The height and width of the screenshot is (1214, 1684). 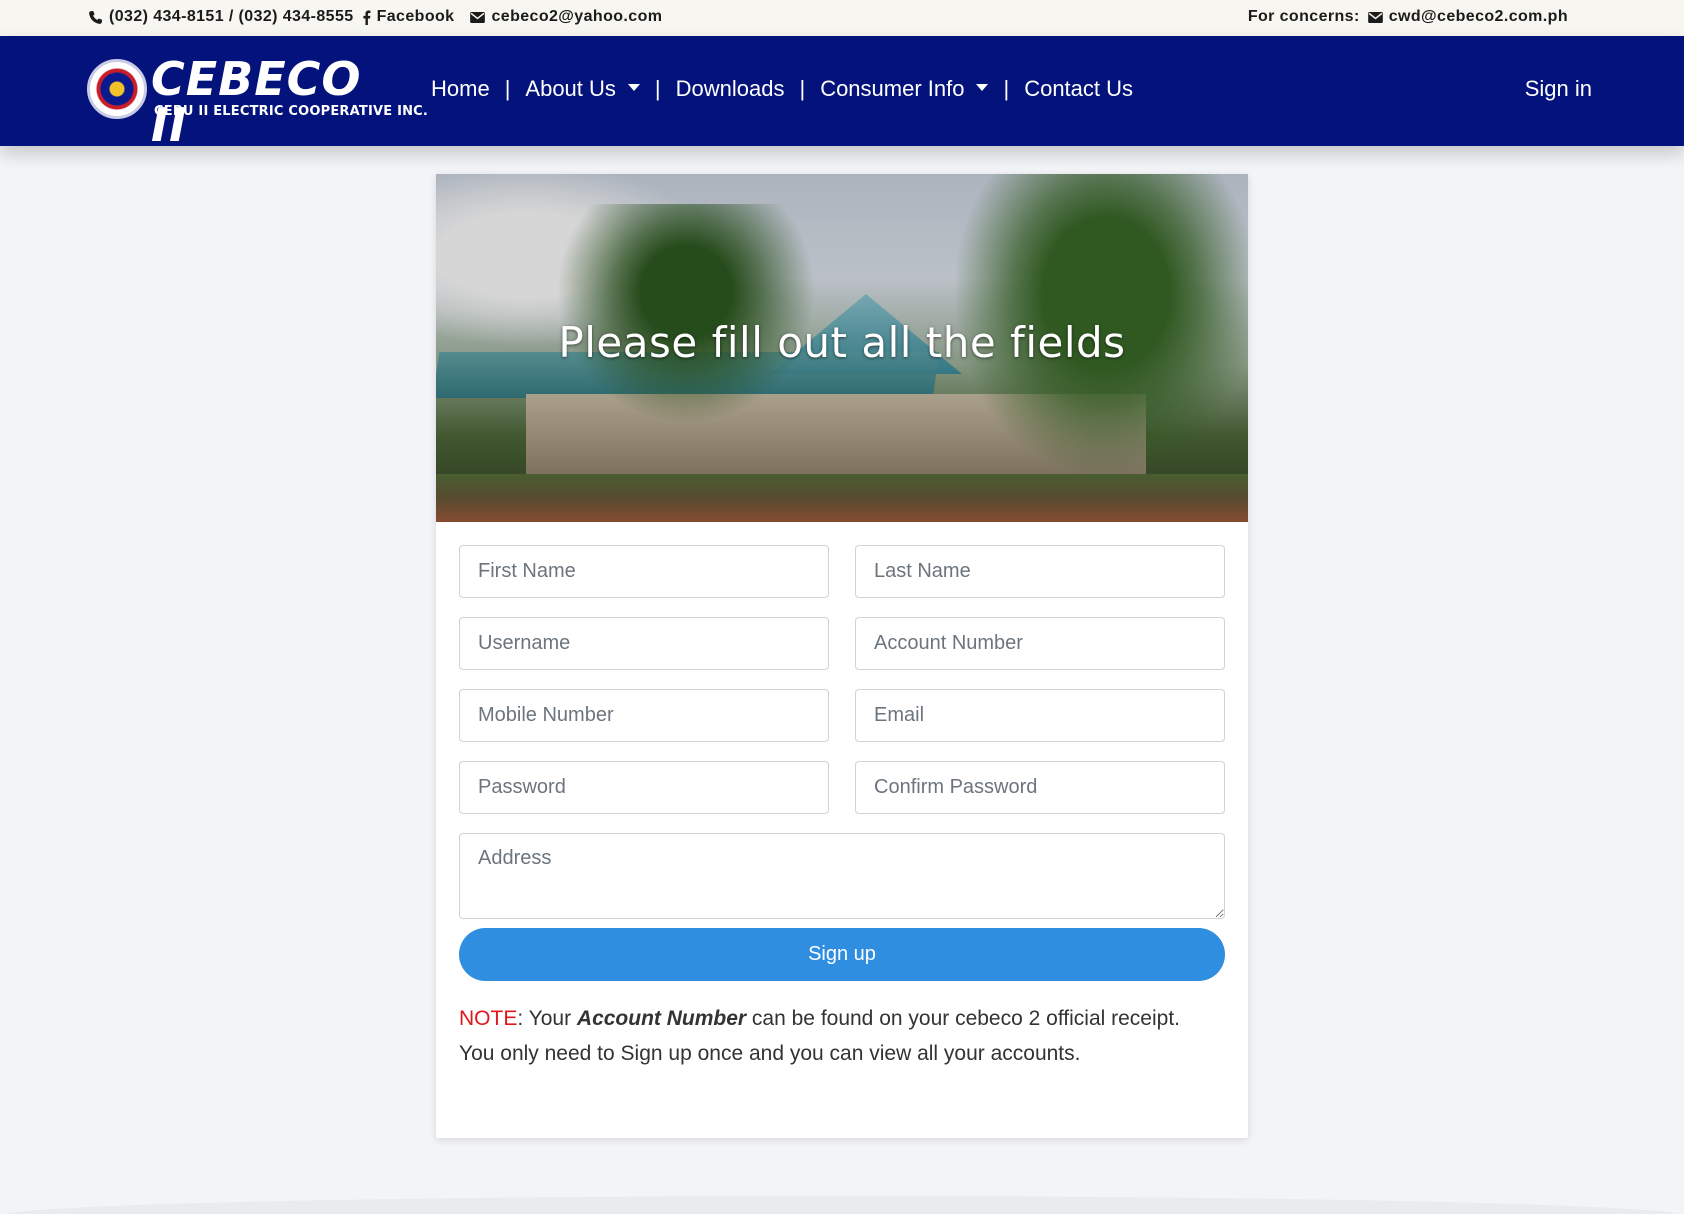 I want to click on nav-contact-us: Contact Us, so click(x=1078, y=89).